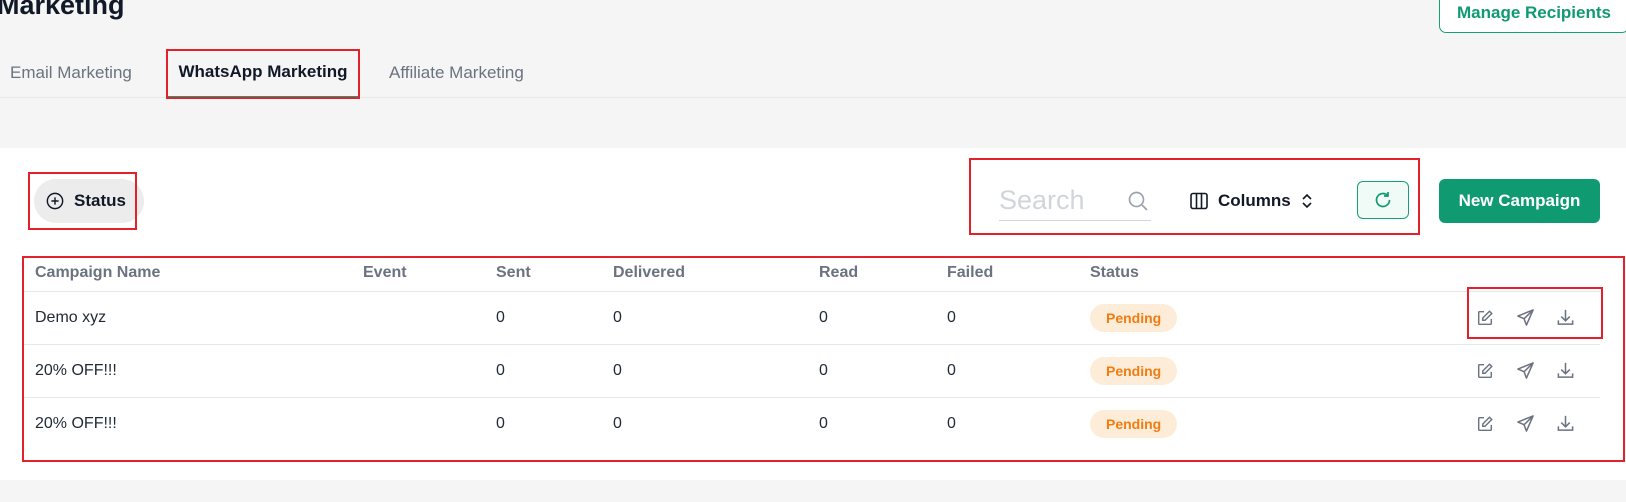 This screenshot has width=1626, height=502. Describe the element at coordinates (1439, 273) in the screenshot. I see `column-header-actions` at that location.